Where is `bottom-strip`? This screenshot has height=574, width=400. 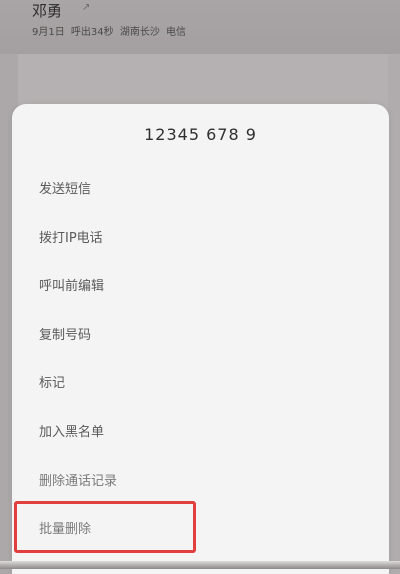 bottom-strip is located at coordinates (200, 565).